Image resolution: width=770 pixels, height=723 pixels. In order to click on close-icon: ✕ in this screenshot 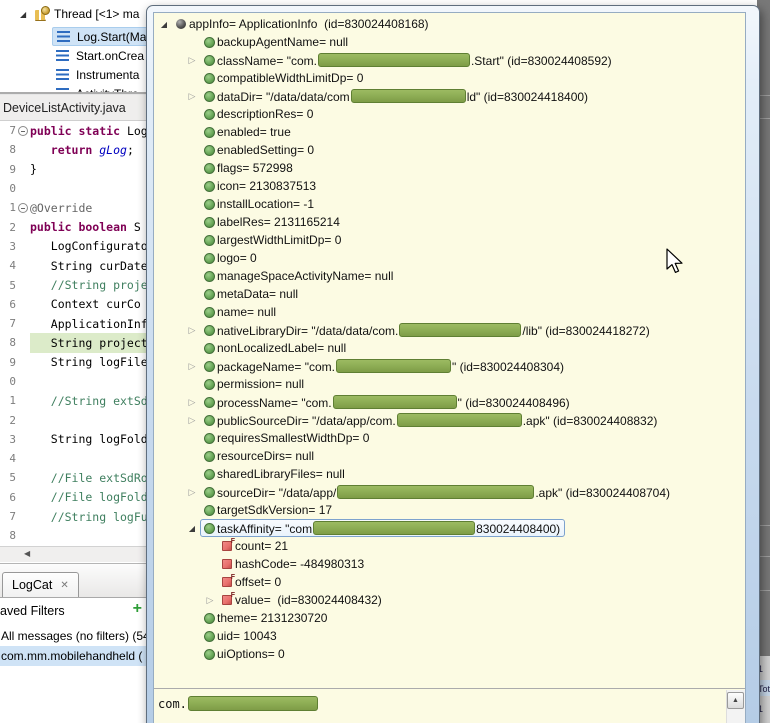, I will do `click(64, 585)`.